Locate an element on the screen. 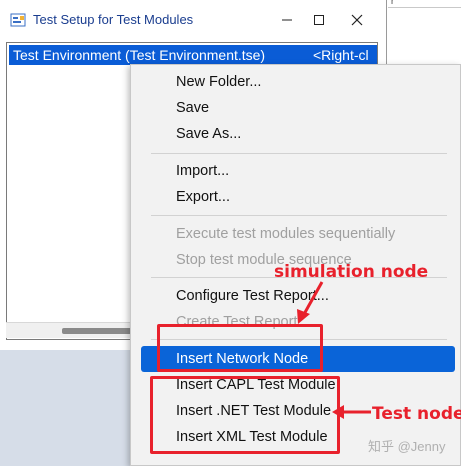  test-node-highlight-box is located at coordinates (245, 415).